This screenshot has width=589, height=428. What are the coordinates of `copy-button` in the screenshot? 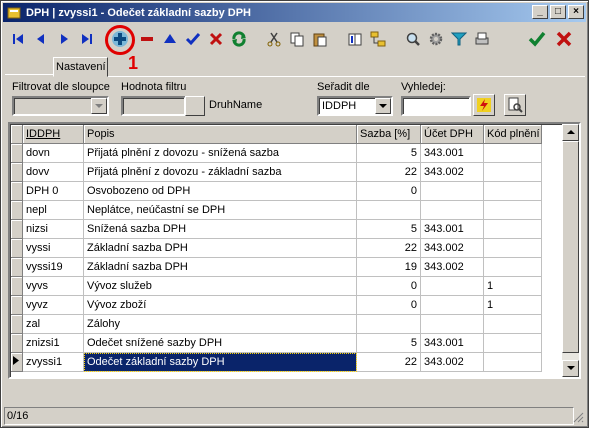 It's located at (297, 39).